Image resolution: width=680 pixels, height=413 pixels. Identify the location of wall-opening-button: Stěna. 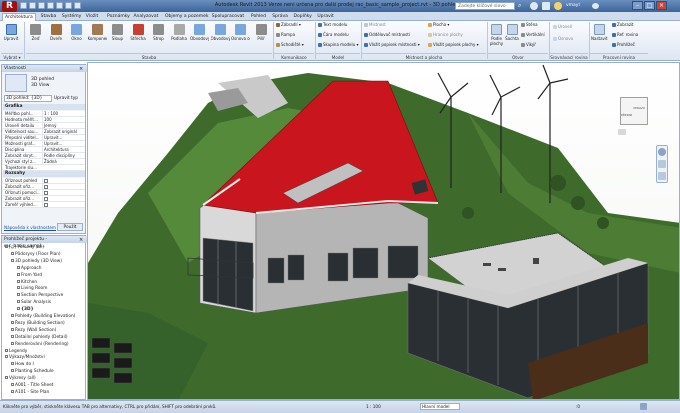
(529, 24).